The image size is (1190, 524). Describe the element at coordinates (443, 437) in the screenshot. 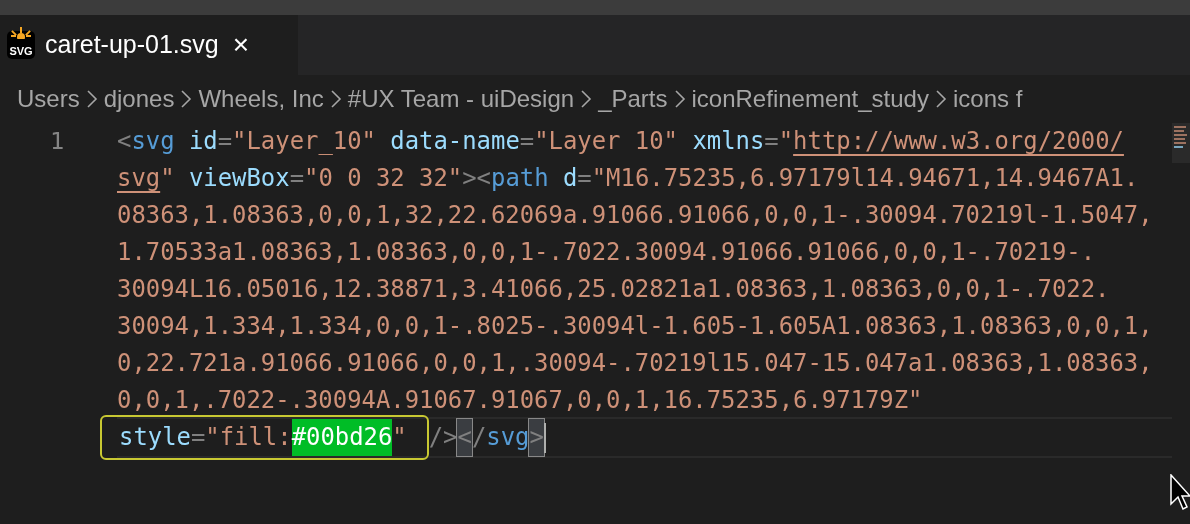

I see `code-token: />` at that location.